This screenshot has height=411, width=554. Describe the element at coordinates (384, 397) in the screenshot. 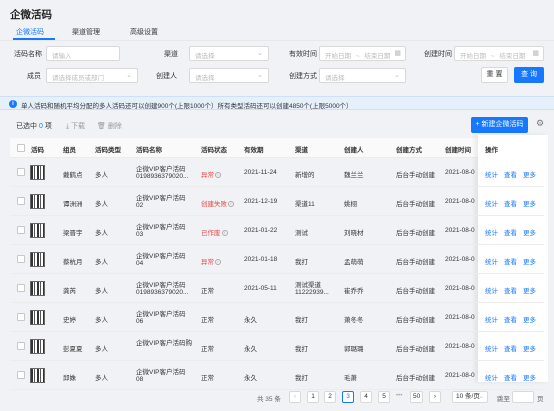

I see `pagination-page-5: 5` at that location.